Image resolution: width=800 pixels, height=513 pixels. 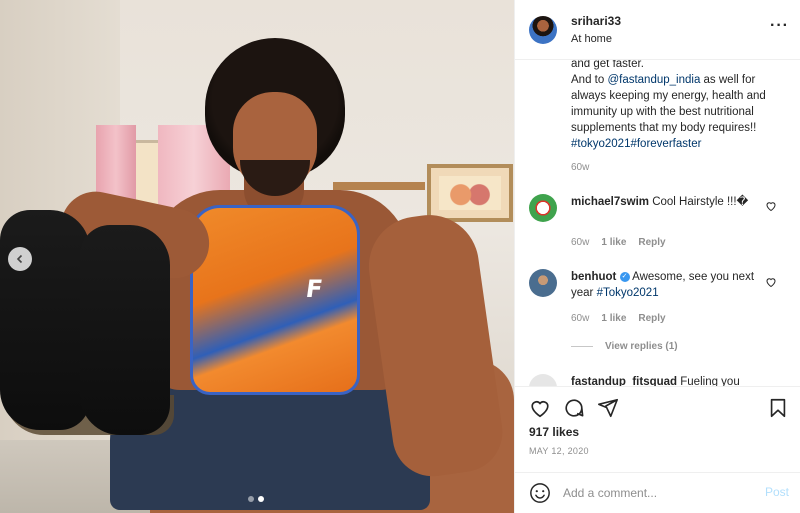 What do you see at coordinates (608, 408) in the screenshot?
I see `share-icon` at bounding box center [608, 408].